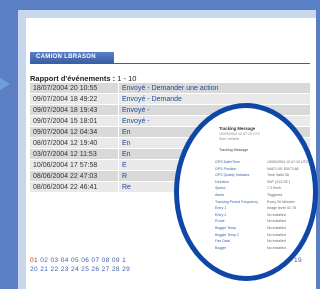 The height and width of the screenshot is (289, 320). I want to click on detail-title: Tracking Message, so click(237, 128).